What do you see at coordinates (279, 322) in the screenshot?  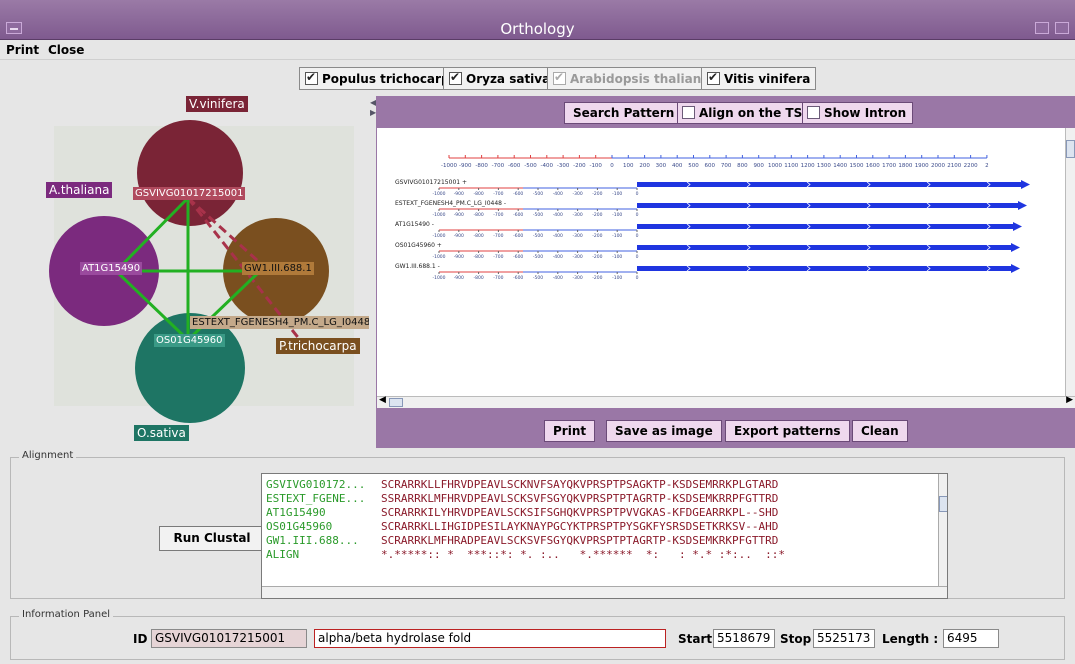 I see `gene-node-ptrichocarpa-est: ESTEXT_FGENESH4_PM.C_LG_I0448` at bounding box center [279, 322].